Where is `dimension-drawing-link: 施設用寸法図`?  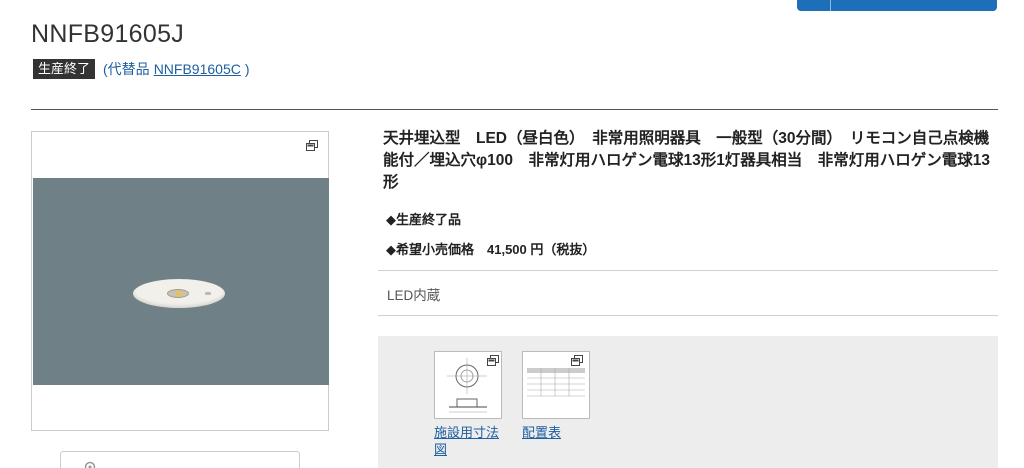 dimension-drawing-link: 施設用寸法図 is located at coordinates (469, 441).